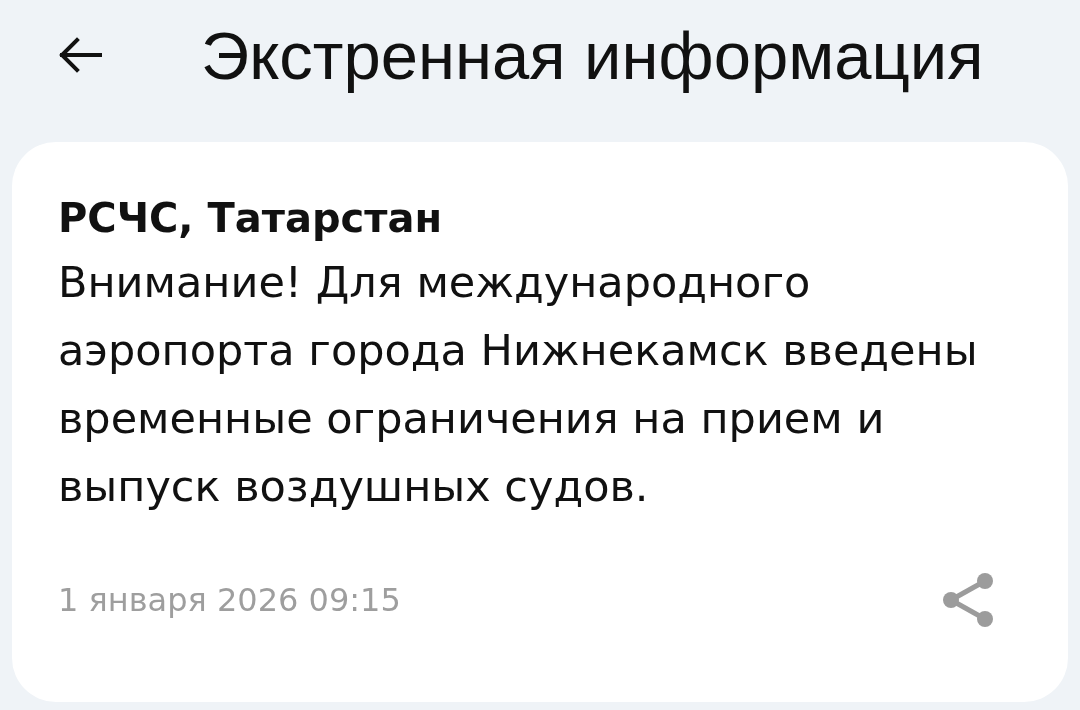 The image size is (1080, 710). Describe the element at coordinates (80, 55) in the screenshot. I see `back-arrow-icon` at that location.